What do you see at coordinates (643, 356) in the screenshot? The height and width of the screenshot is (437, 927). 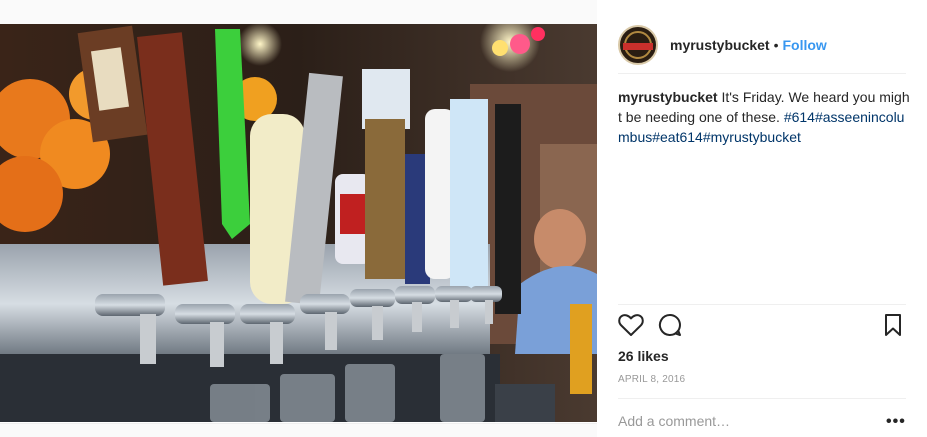 I see `likes-count: 26 likes` at bounding box center [643, 356].